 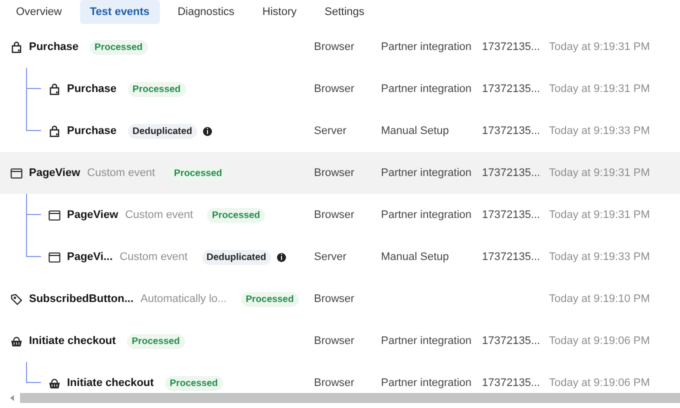 What do you see at coordinates (600, 299) in the screenshot?
I see `time-cell-text: Today at 9:19:10 PM` at bounding box center [600, 299].